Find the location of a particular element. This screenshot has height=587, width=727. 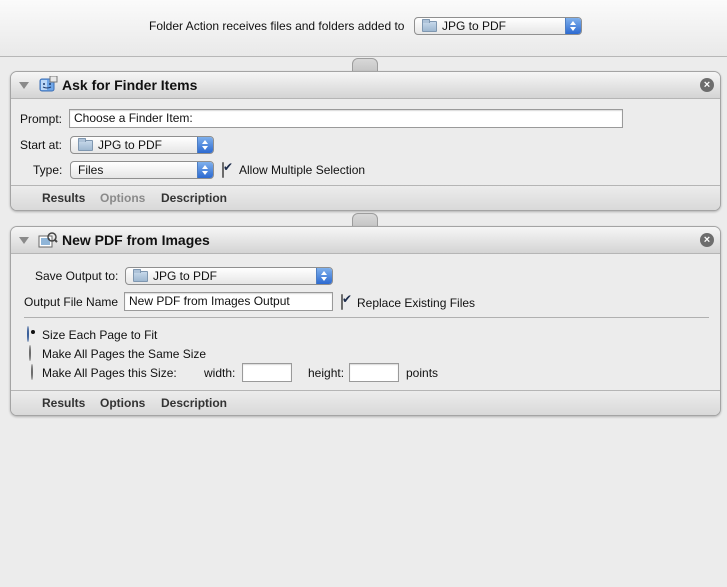

finder-action-icon is located at coordinates (48, 84).